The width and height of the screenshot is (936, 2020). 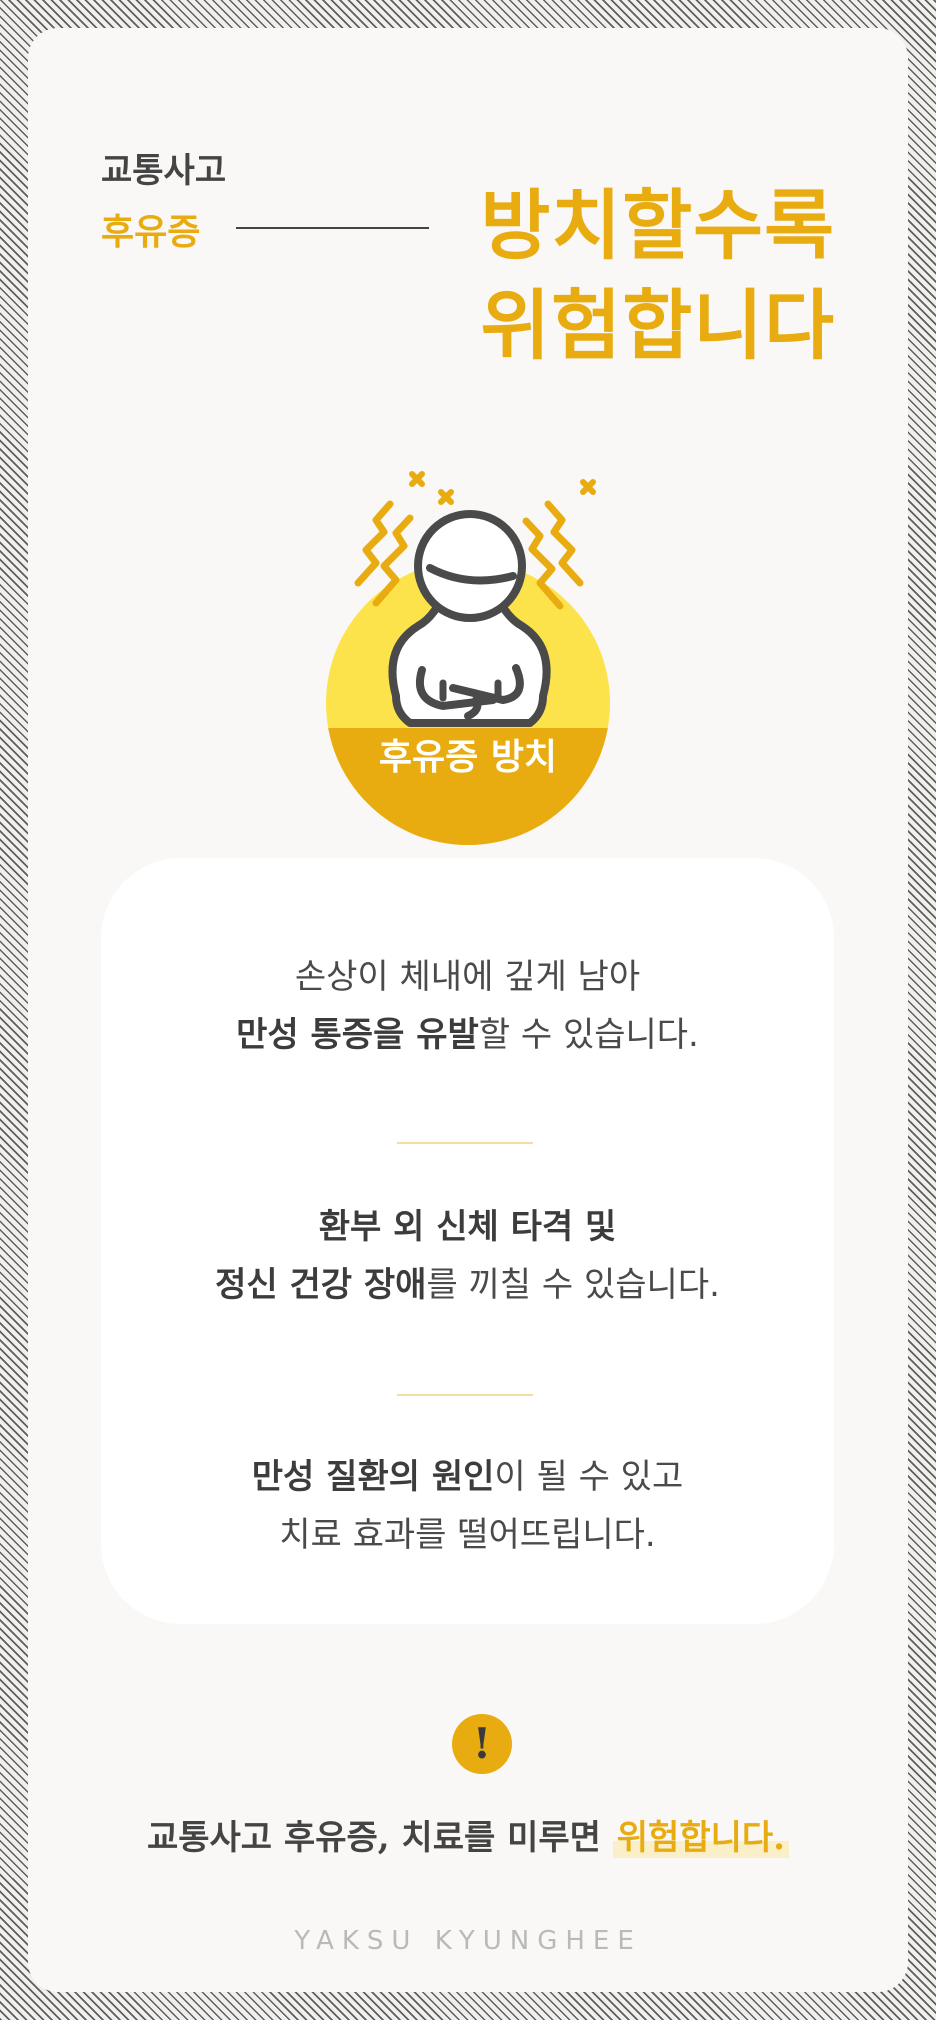 What do you see at coordinates (657, 325) in the screenshot?
I see `header-title-line2: 위험합니다` at bounding box center [657, 325].